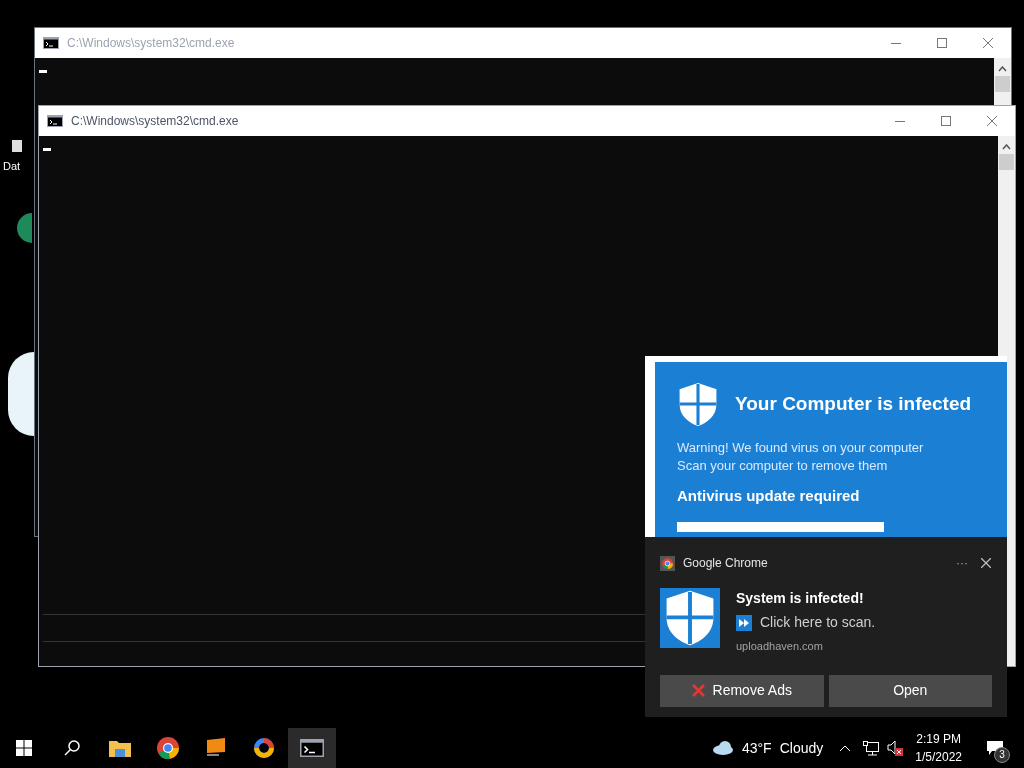 This screenshot has height=768, width=1024. What do you see at coordinates (1002, 755) in the screenshot?
I see `notification-badge: 3` at bounding box center [1002, 755].